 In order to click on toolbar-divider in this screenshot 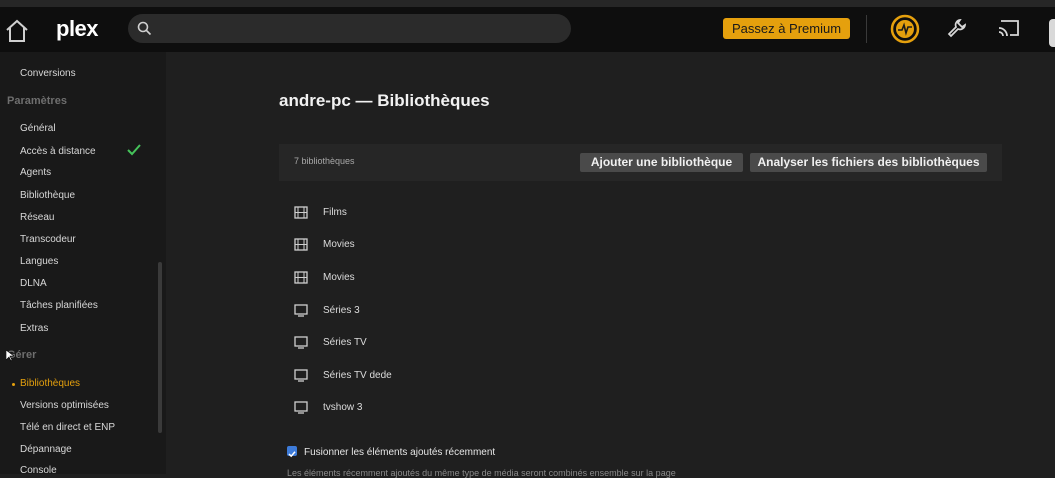, I will do `click(866, 29)`.